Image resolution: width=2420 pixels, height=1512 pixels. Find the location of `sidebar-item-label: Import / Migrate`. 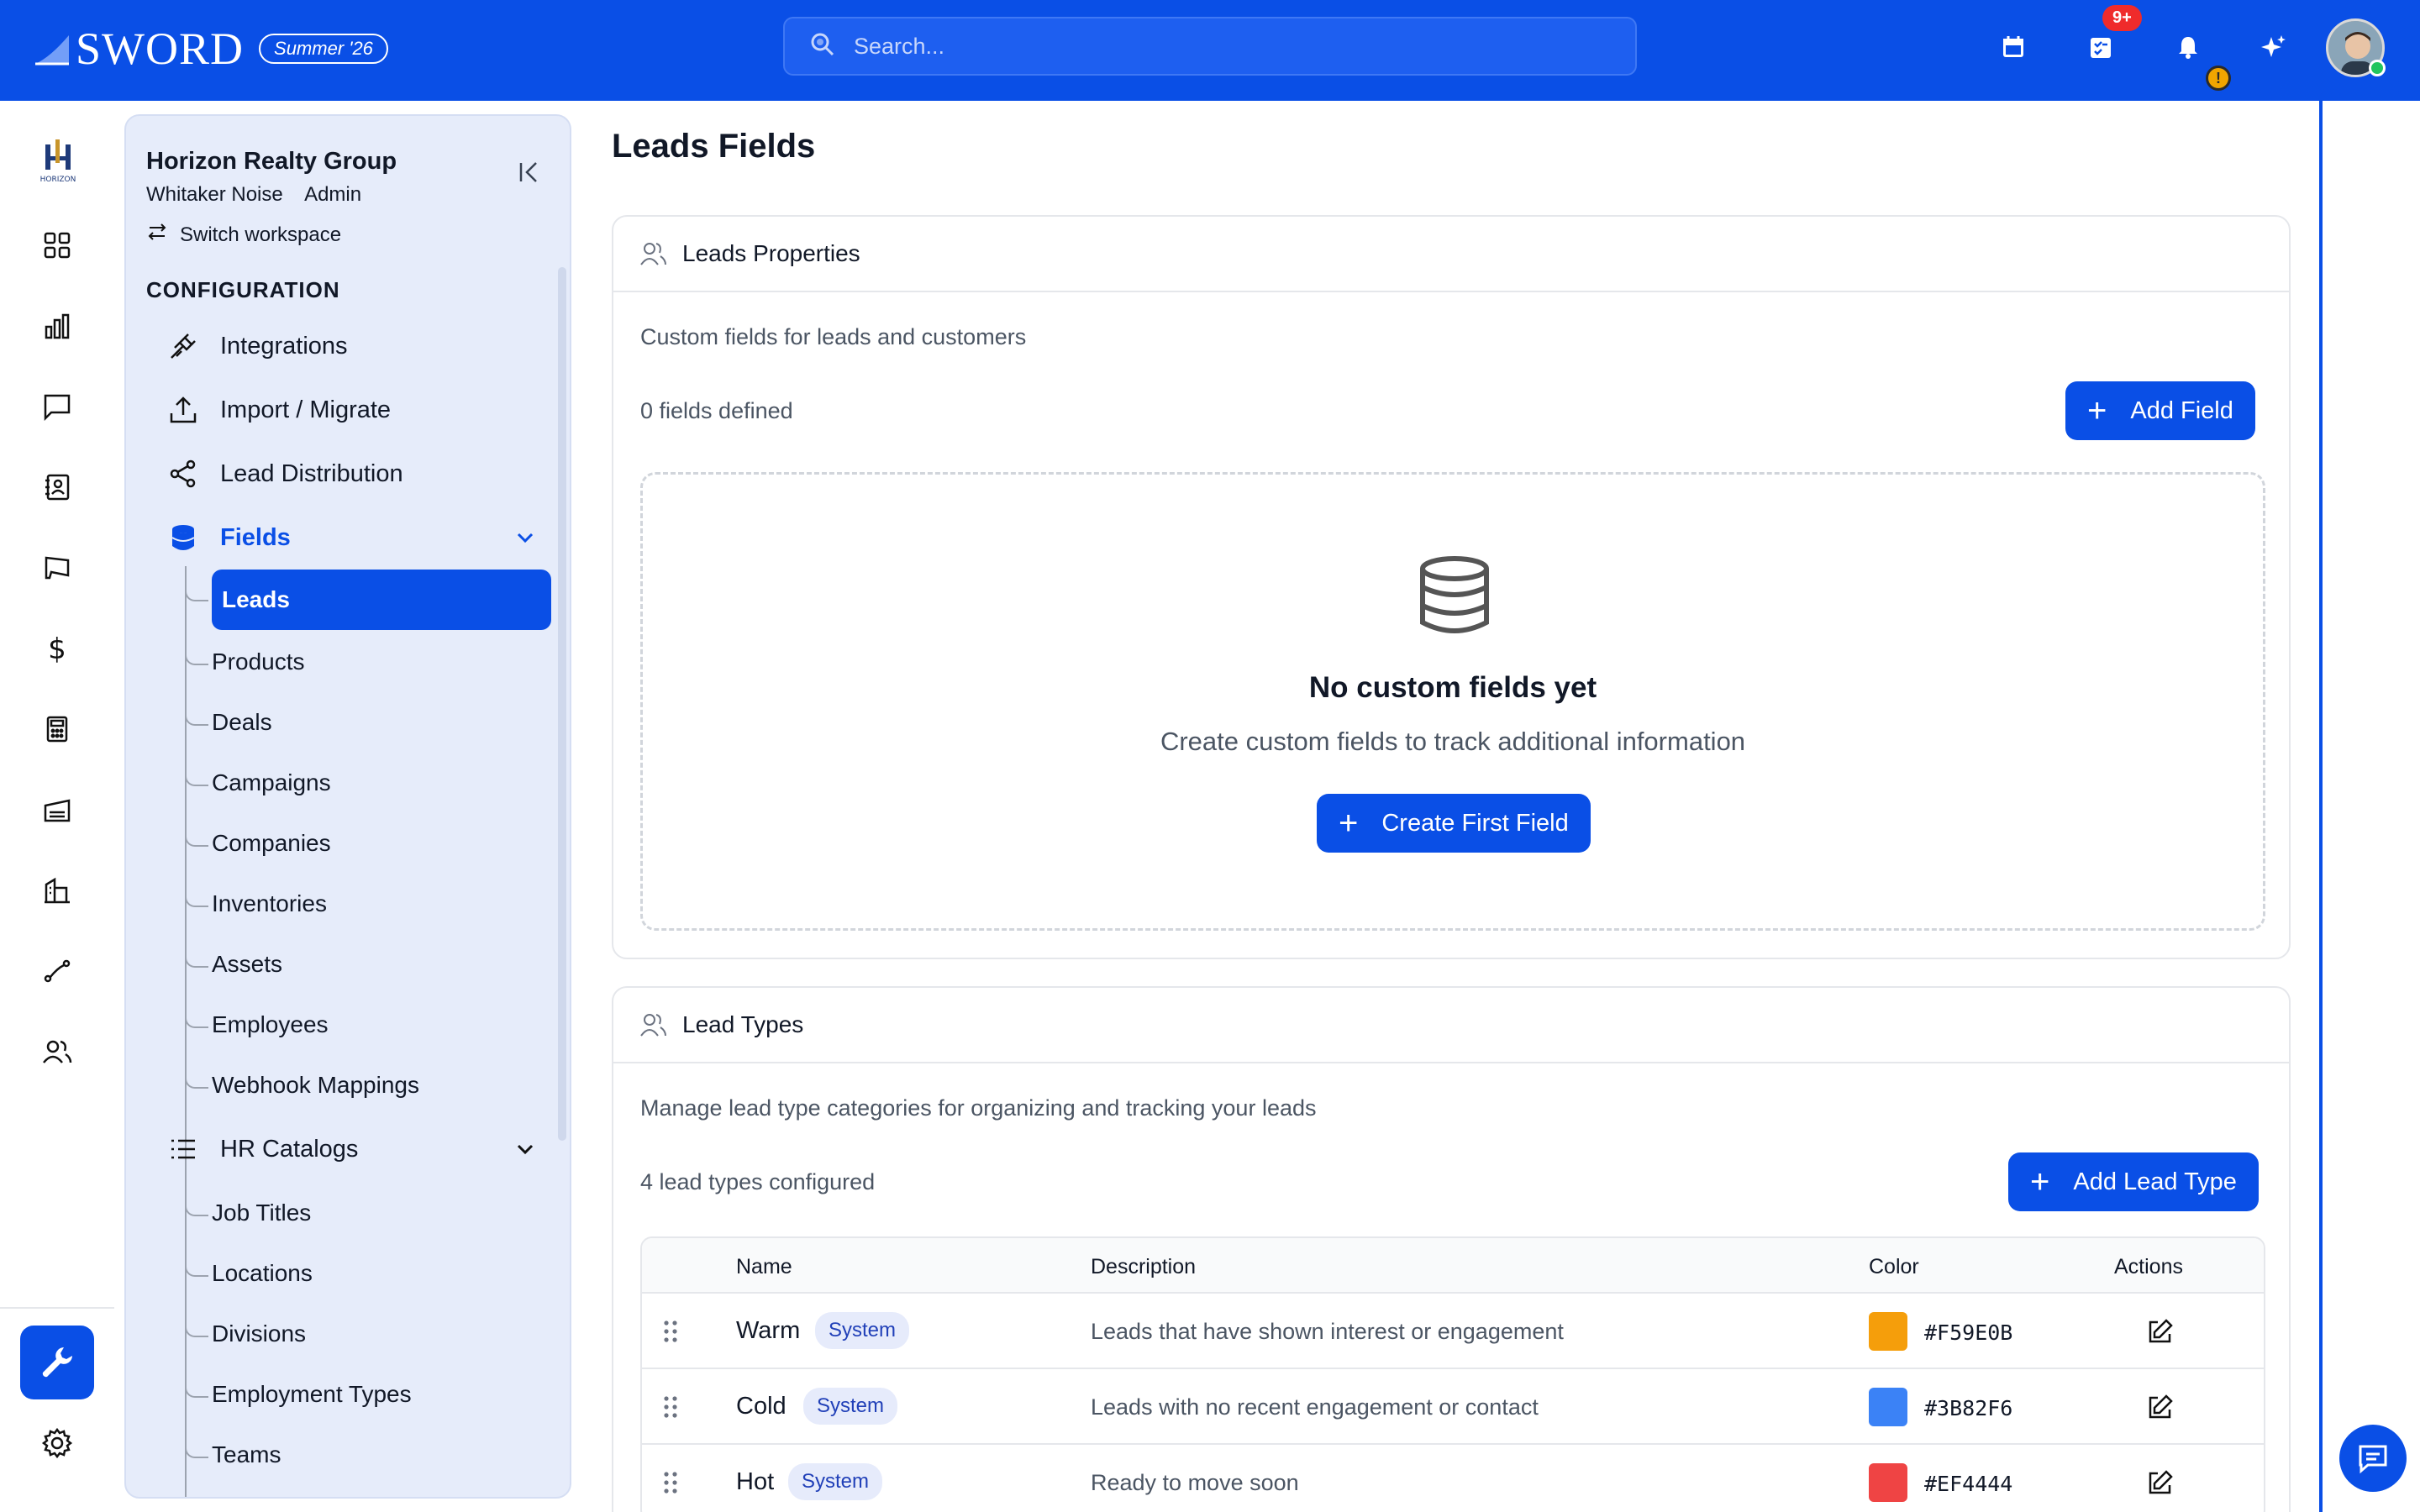

sidebar-item-label: Import / Migrate is located at coordinates (306, 409).